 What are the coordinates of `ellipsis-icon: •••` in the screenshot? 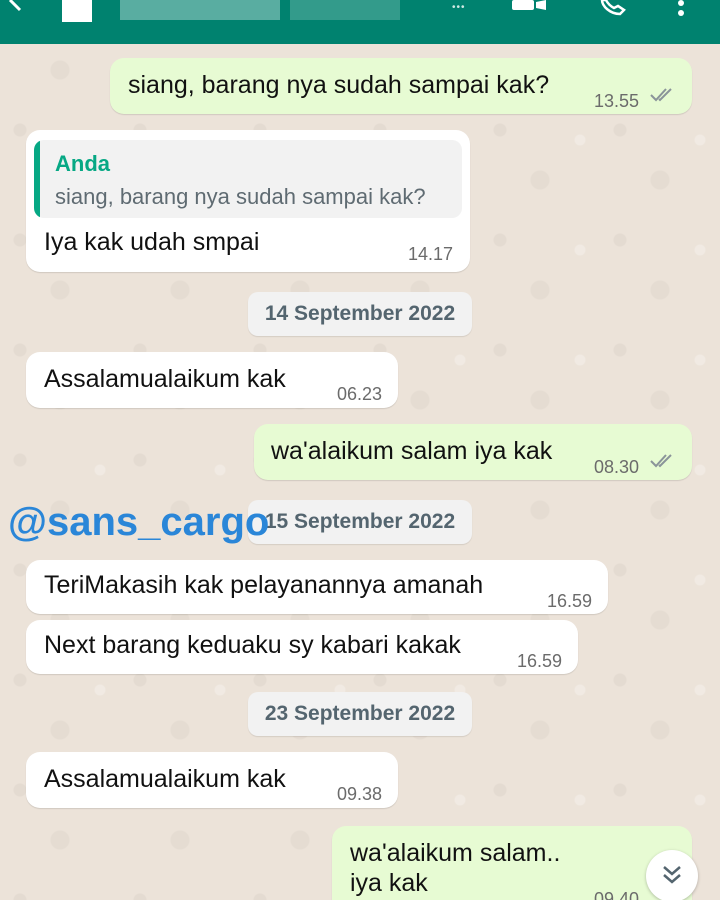 It's located at (459, 7).